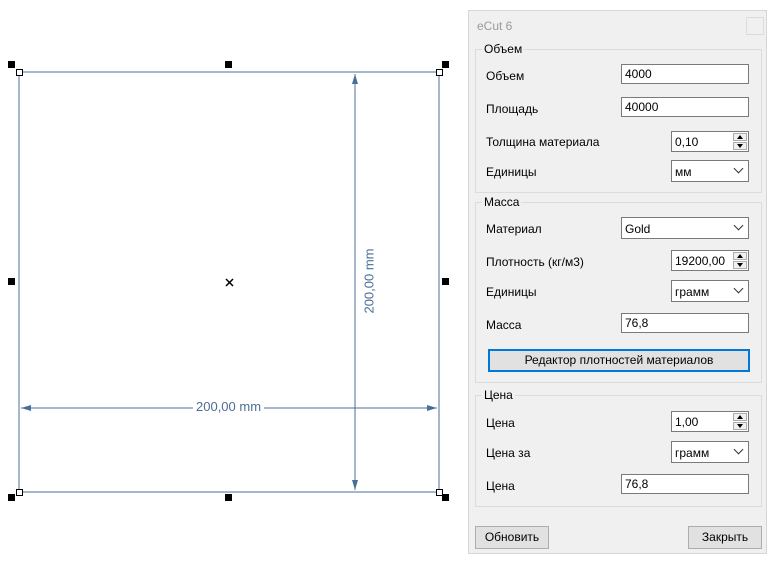 Image resolution: width=778 pixels, height=570 pixels. Describe the element at coordinates (687, 422) in the screenshot. I see `price-value: 1,00` at that location.